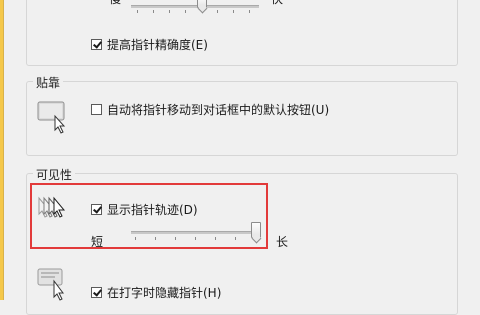 This screenshot has width=480, height=315. I want to click on auto-move-label: 自动将指针移动到对话框中的默认按钮(U), so click(218, 110).